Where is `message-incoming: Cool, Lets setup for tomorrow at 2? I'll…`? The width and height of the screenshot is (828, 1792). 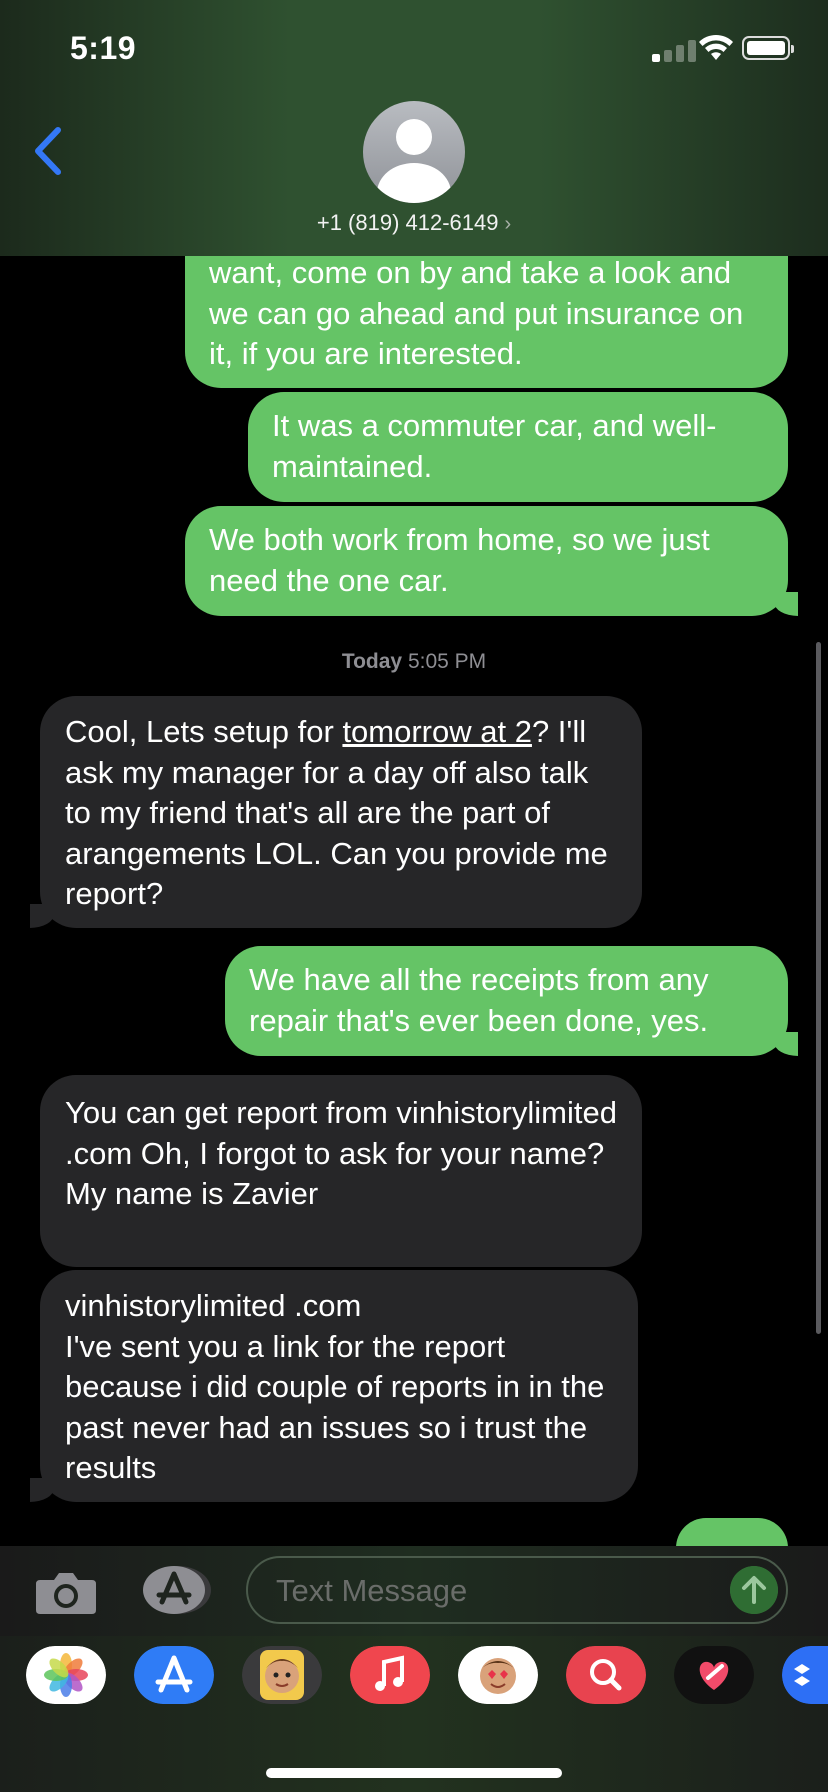
message-incoming: Cool, Lets setup for tomorrow at 2? I'll… is located at coordinates (336, 812).